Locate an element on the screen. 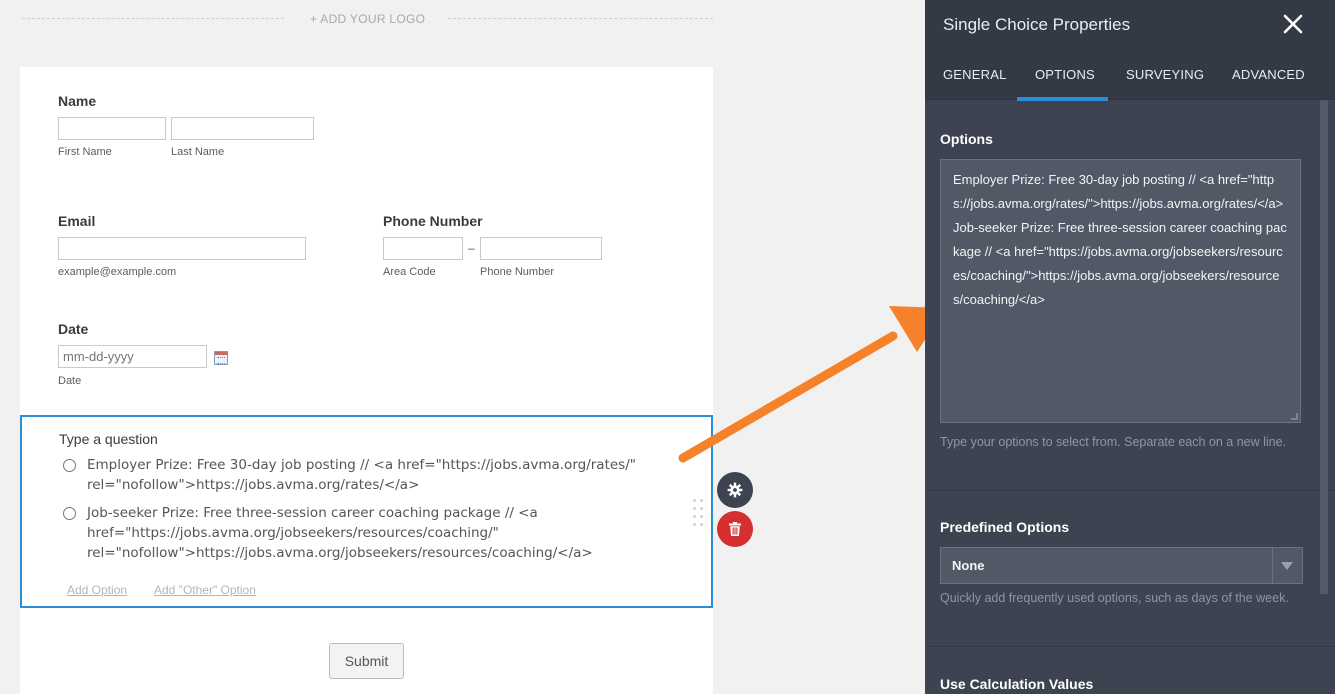  phone-number-input is located at coordinates (541, 248).